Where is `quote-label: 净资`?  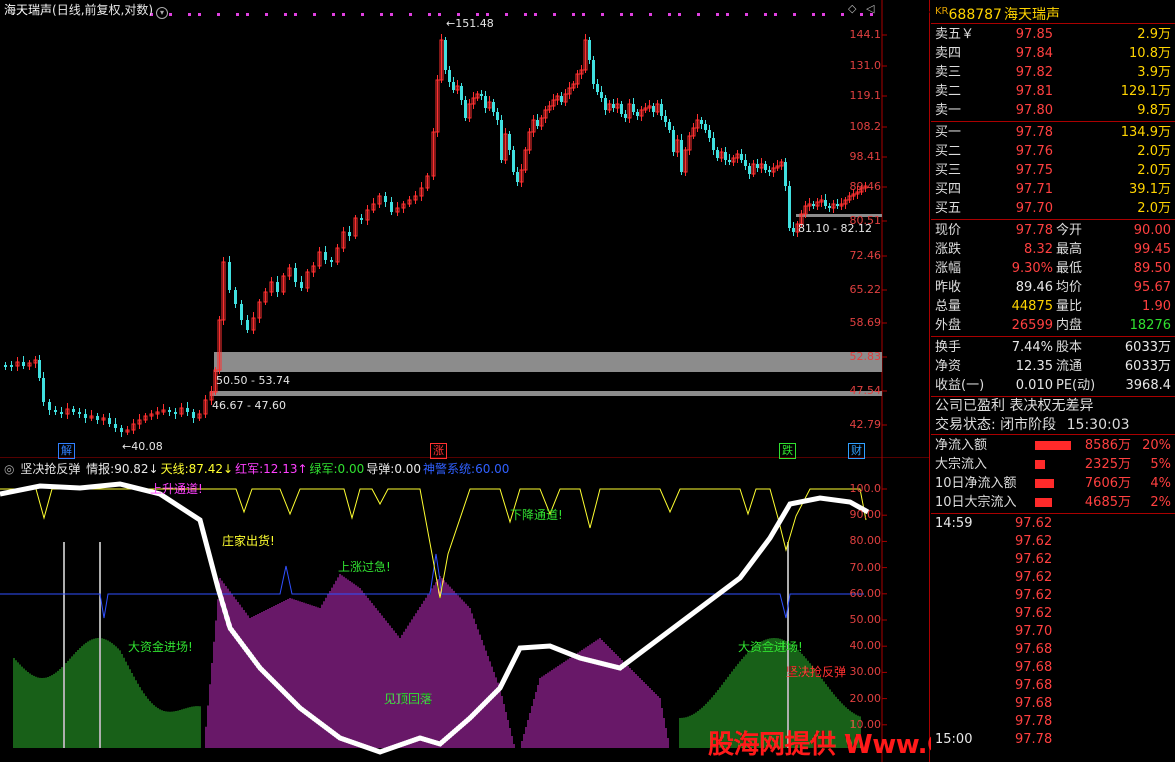 quote-label: 净资 is located at coordinates (948, 366).